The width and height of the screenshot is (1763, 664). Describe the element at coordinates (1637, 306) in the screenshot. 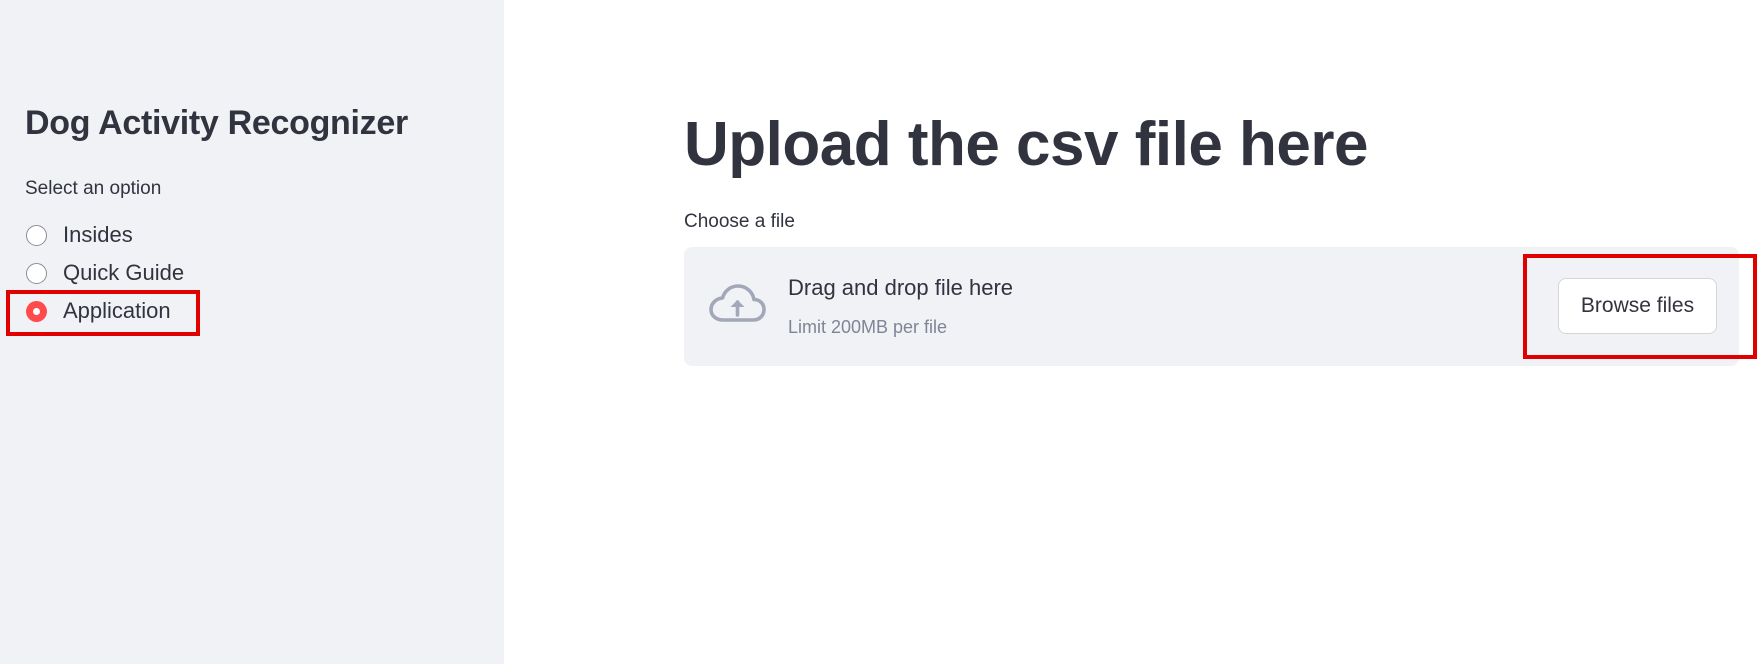

I see `browse-files-button: Browse files` at that location.